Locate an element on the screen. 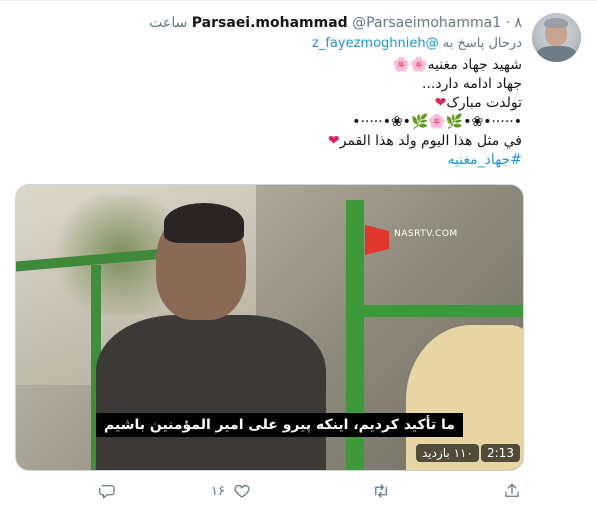 This screenshot has height=510, width=597. reply-mention: @z_fayezmoghnieh is located at coordinates (375, 43).